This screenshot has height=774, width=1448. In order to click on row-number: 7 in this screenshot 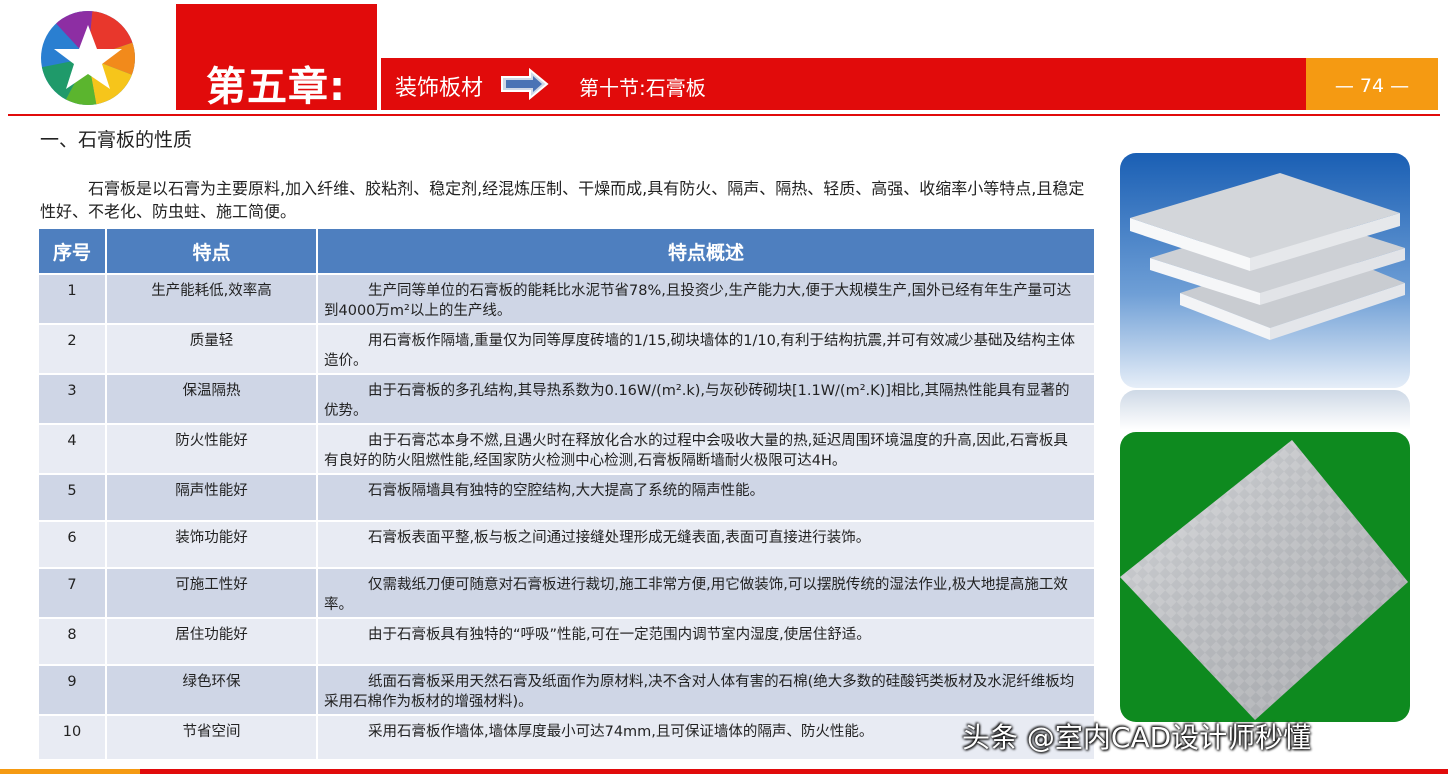, I will do `click(73, 592)`.